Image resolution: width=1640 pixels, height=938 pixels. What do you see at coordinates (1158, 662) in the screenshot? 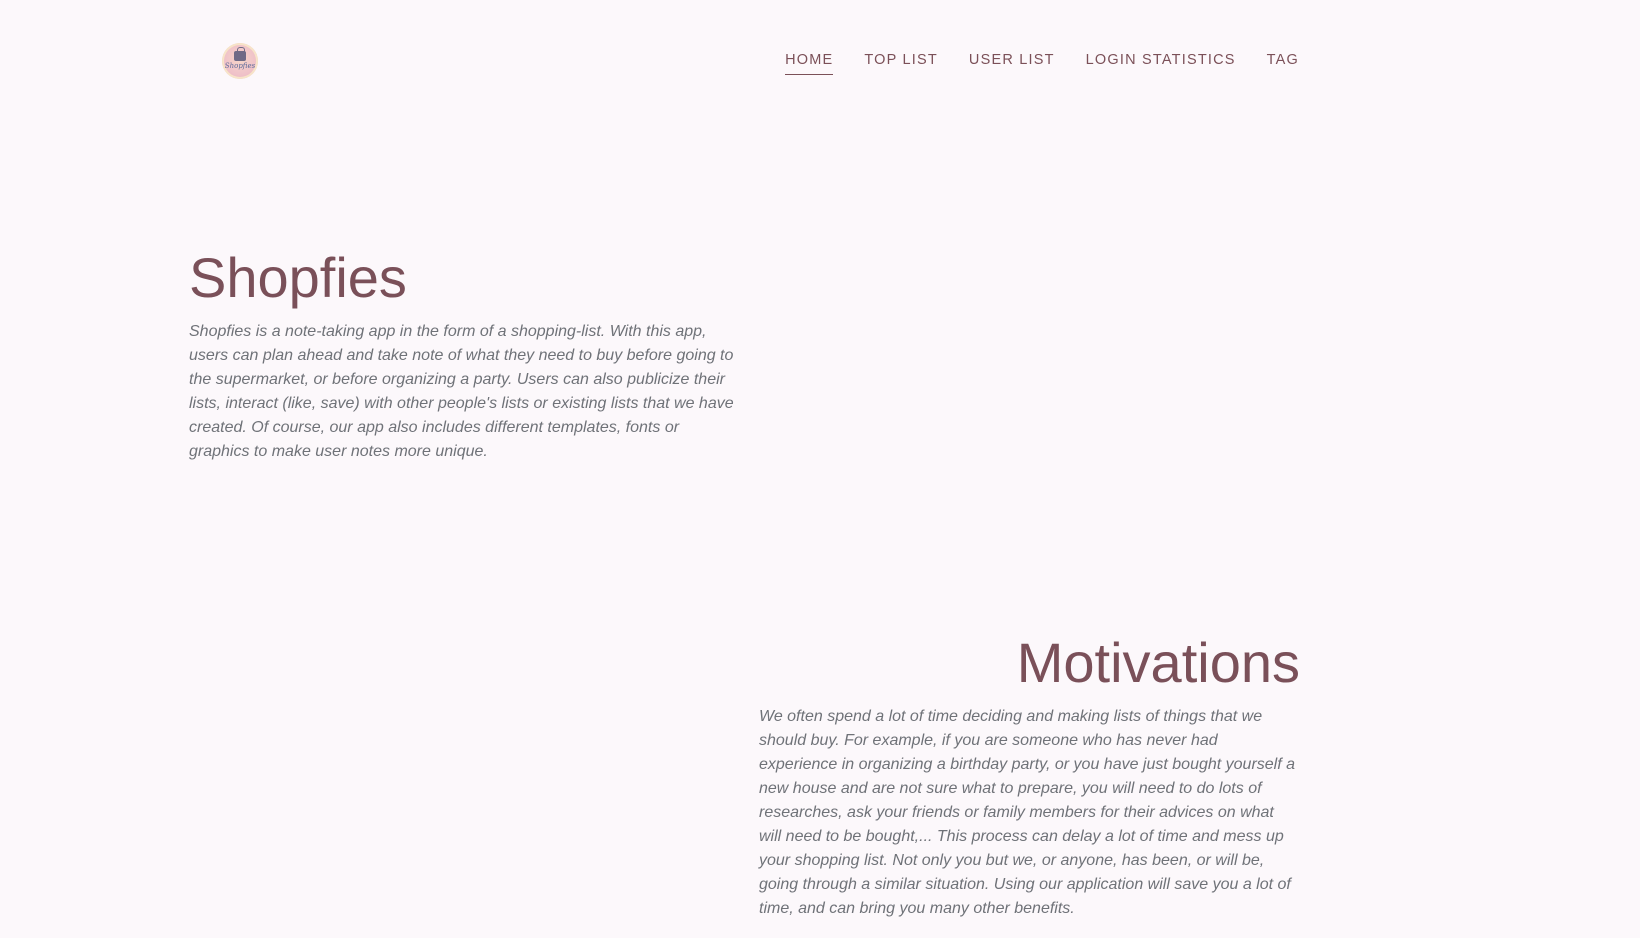
I see `motivations-title: Motivations` at bounding box center [1158, 662].